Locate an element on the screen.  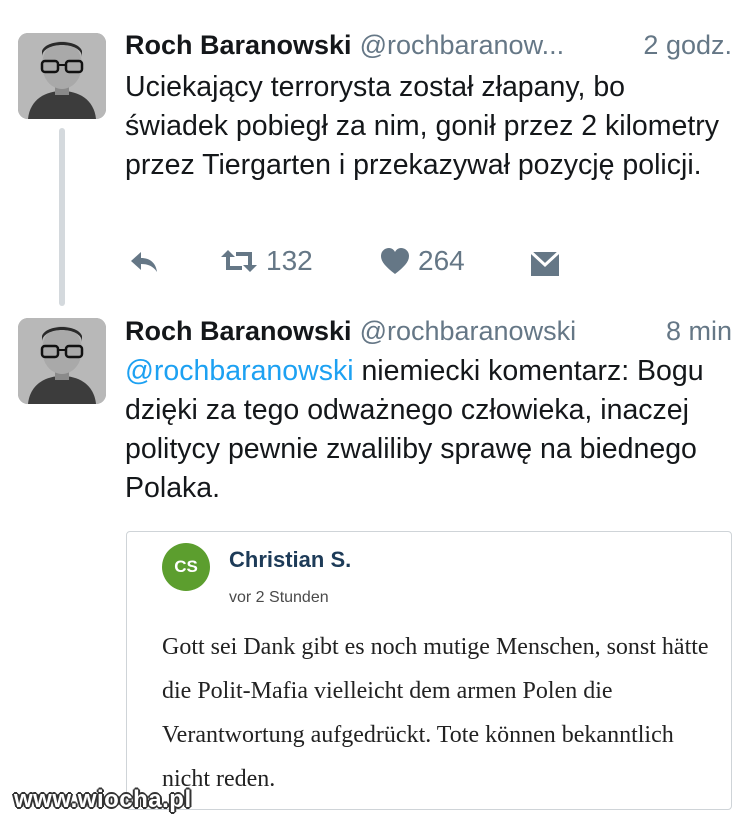
tweet-header: Roch Baranowski @rochbaranowski 8 min is located at coordinates (428, 331).